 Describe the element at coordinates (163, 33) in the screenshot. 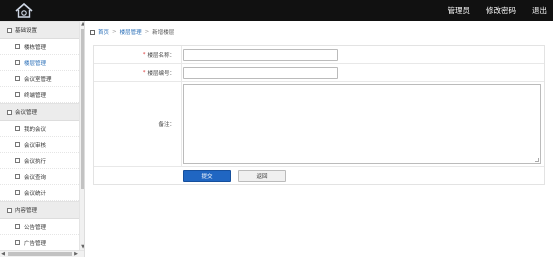

I see `breadcrumb-current: 新增楼层` at that location.